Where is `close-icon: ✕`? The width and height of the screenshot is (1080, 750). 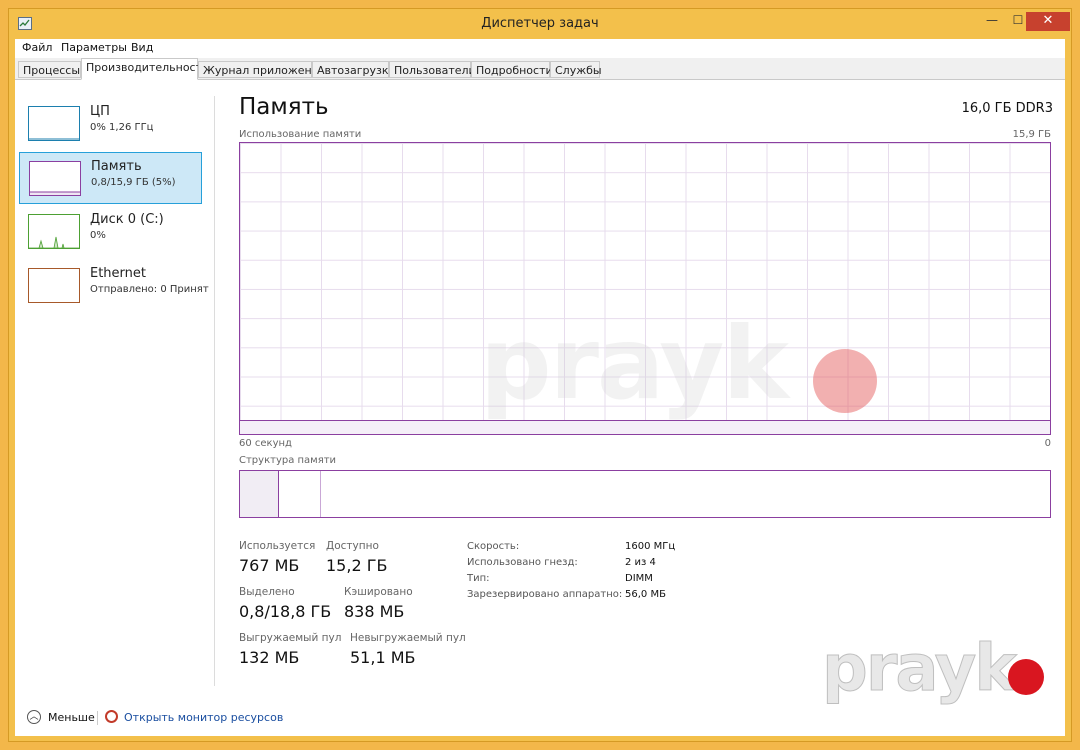
close-icon: ✕ is located at coordinates (1048, 20).